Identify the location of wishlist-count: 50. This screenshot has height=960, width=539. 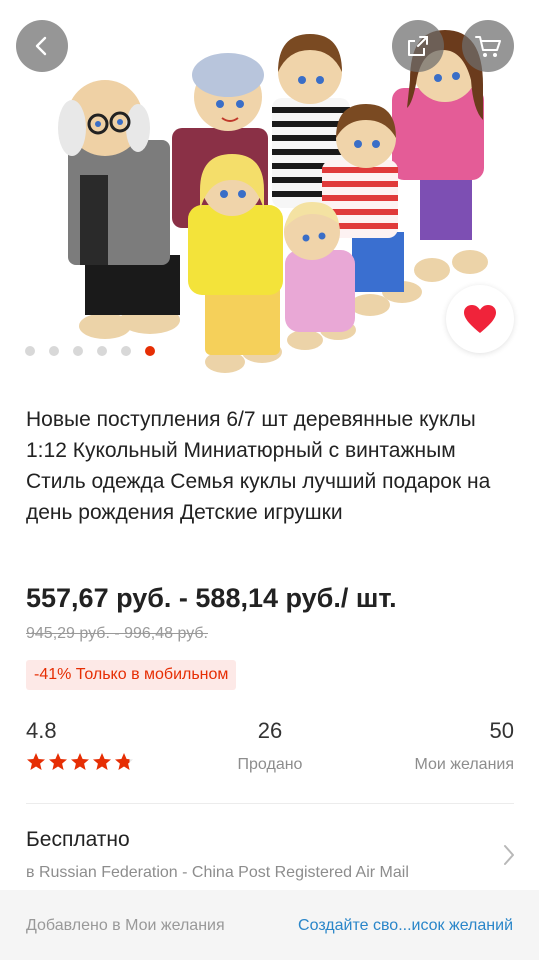
(501, 730).